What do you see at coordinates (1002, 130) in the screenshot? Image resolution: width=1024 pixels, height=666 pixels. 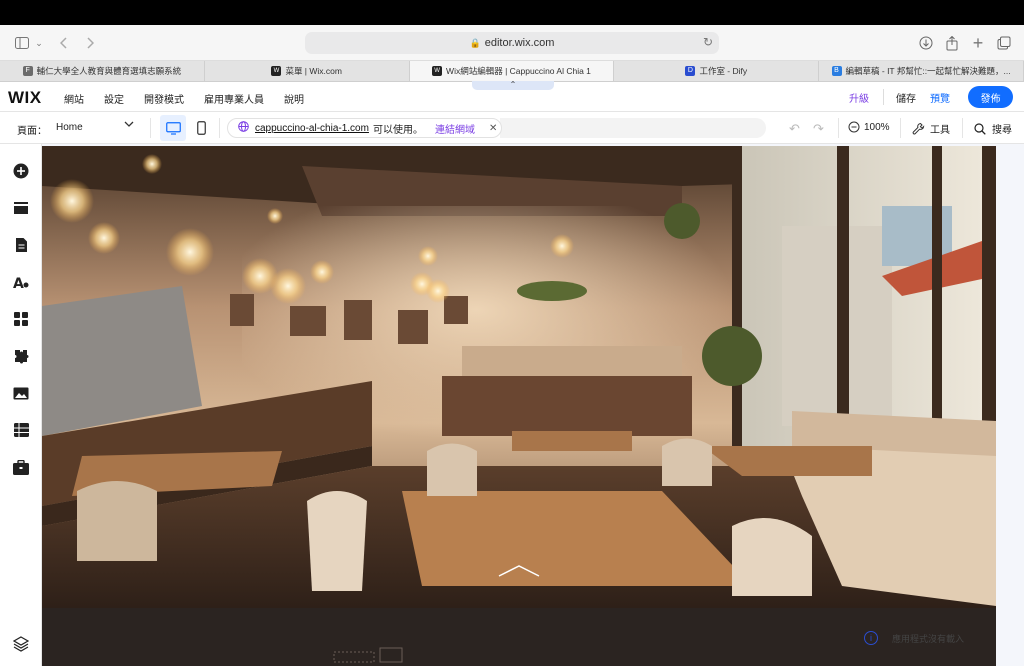 I see `search-label: 搜尋` at bounding box center [1002, 130].